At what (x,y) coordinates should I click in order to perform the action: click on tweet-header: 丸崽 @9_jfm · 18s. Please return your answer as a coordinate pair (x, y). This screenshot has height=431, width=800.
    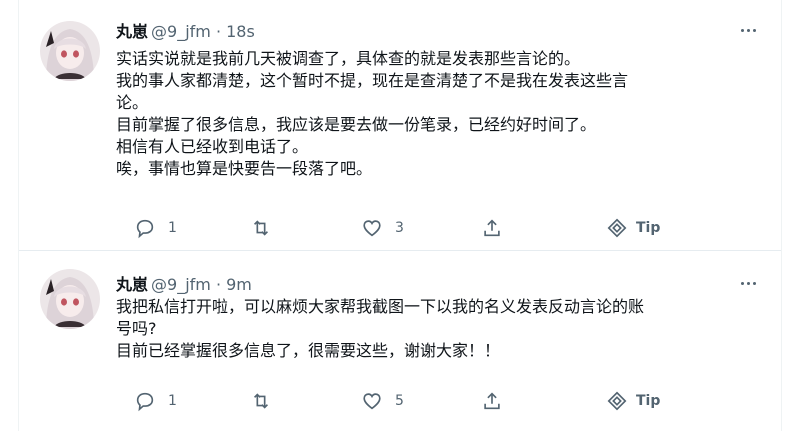
    Looking at the image, I should click on (185, 32).